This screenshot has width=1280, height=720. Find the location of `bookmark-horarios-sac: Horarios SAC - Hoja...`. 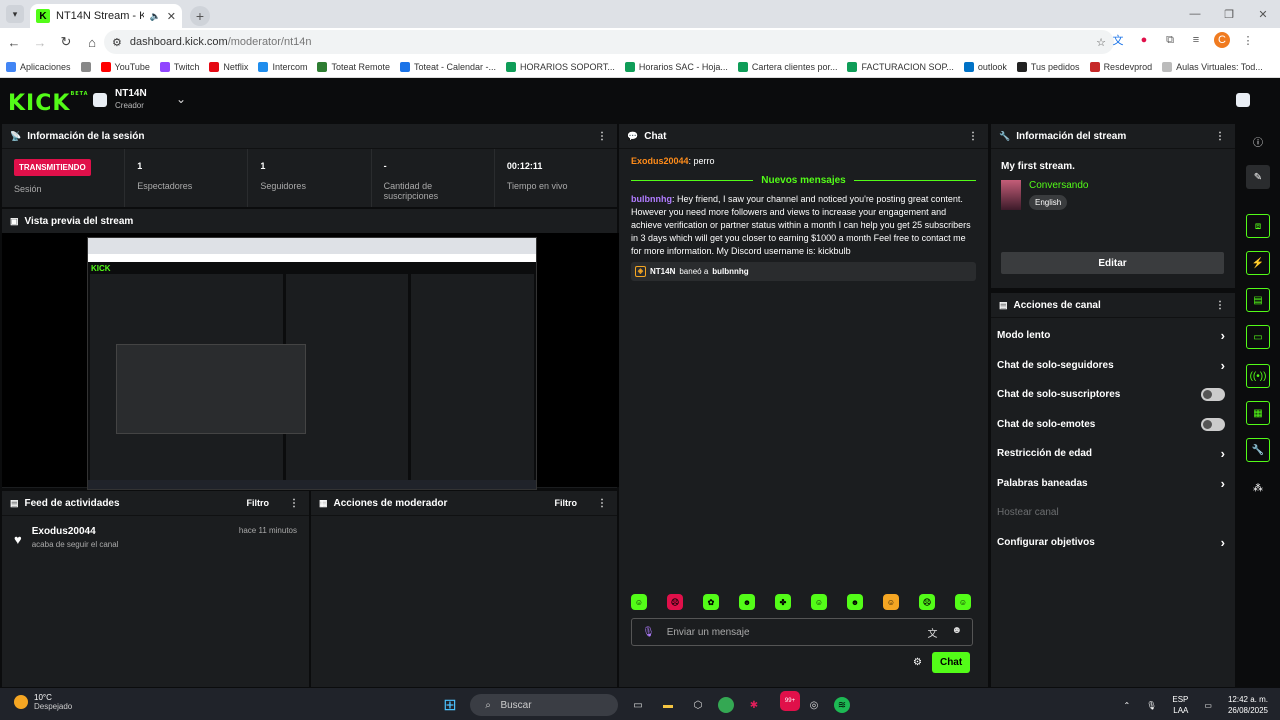

bookmark-horarios-sac: Horarios SAC - Hoja... is located at coordinates (676, 66).